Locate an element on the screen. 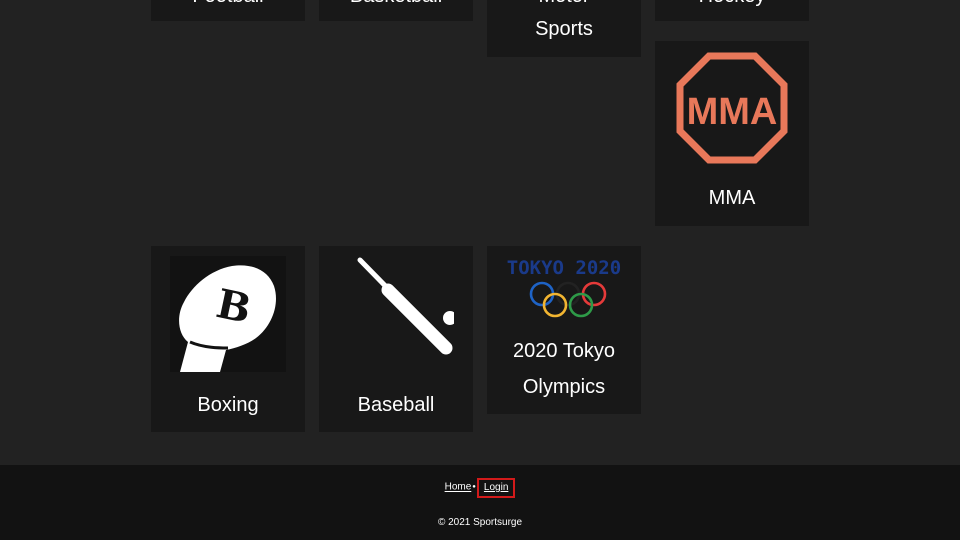 The height and width of the screenshot is (540, 960). category-card-basketball: Basketball is located at coordinates (396, 10).